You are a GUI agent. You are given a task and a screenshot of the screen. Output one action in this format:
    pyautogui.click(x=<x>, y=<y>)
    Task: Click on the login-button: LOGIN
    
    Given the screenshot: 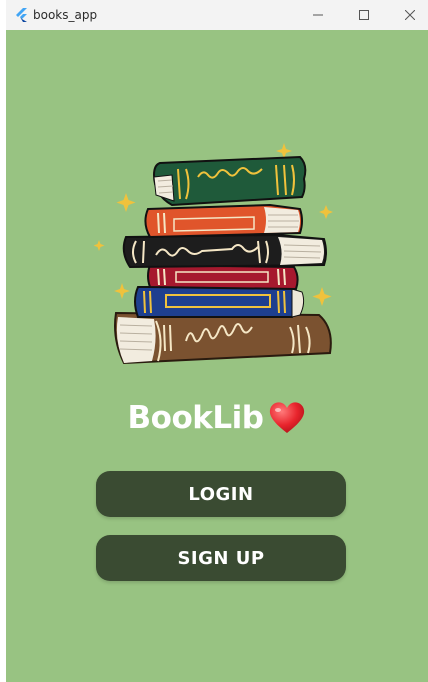 What is the action you would take?
    pyautogui.click(x=221, y=494)
    